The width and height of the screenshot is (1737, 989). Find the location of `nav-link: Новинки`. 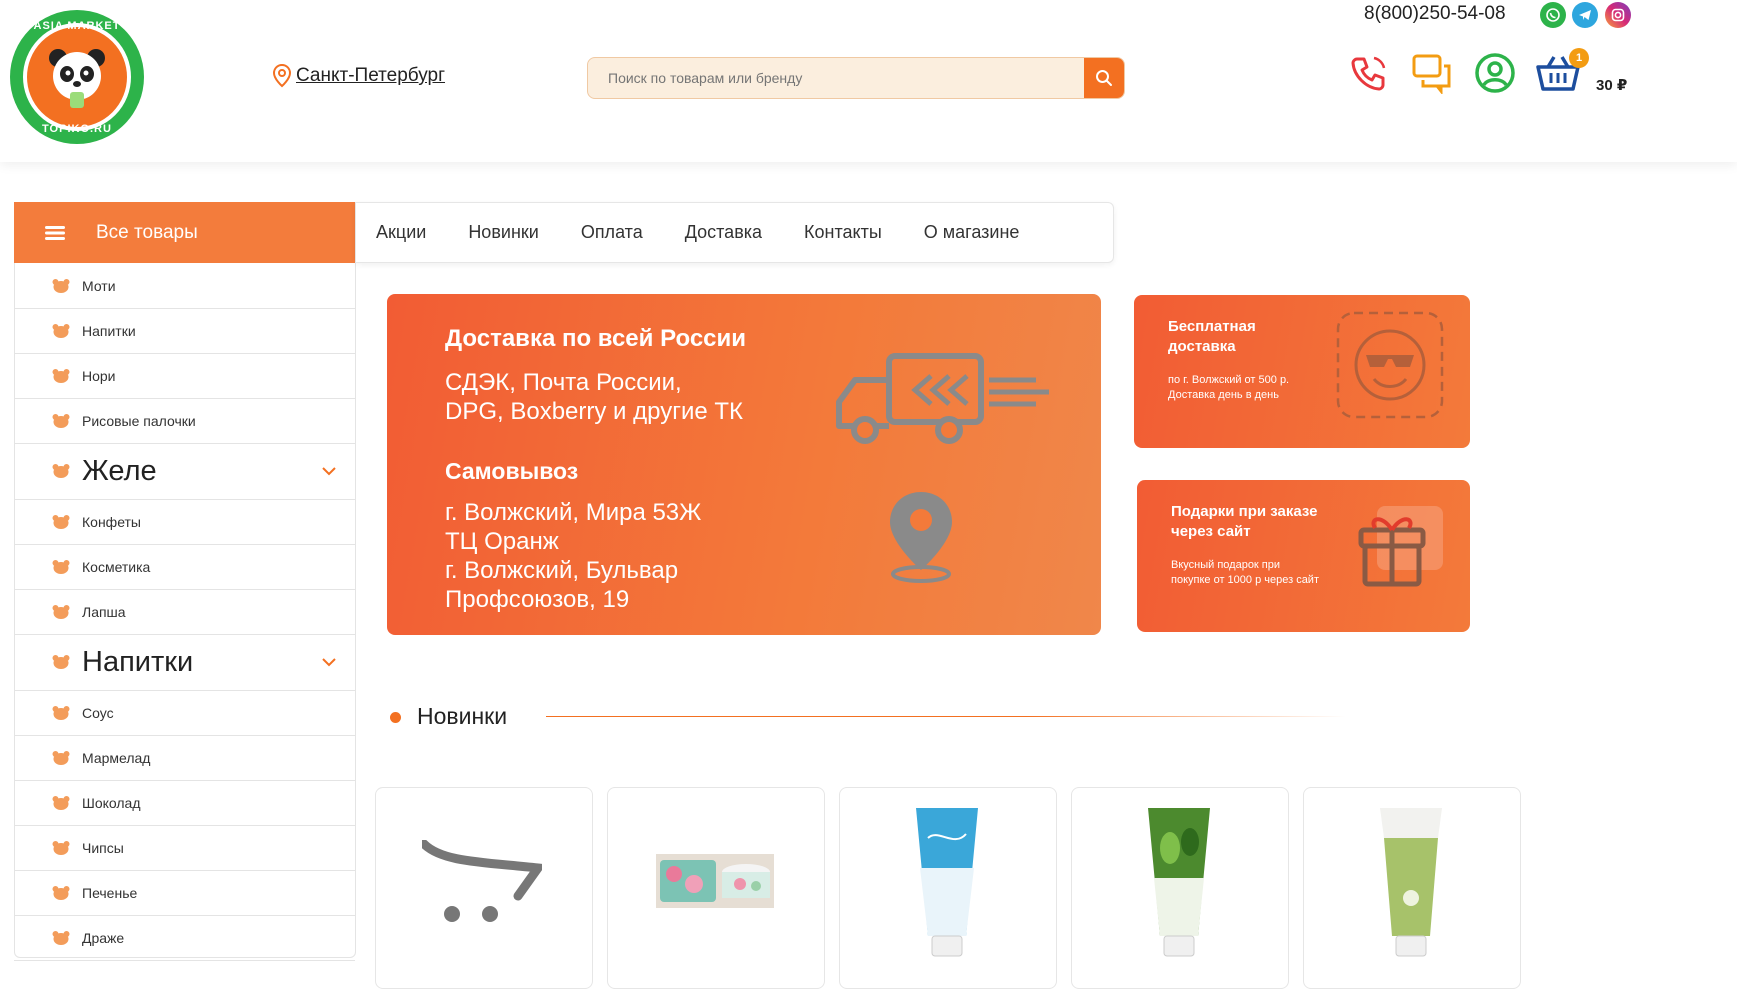

nav-link: Новинки is located at coordinates (503, 232).